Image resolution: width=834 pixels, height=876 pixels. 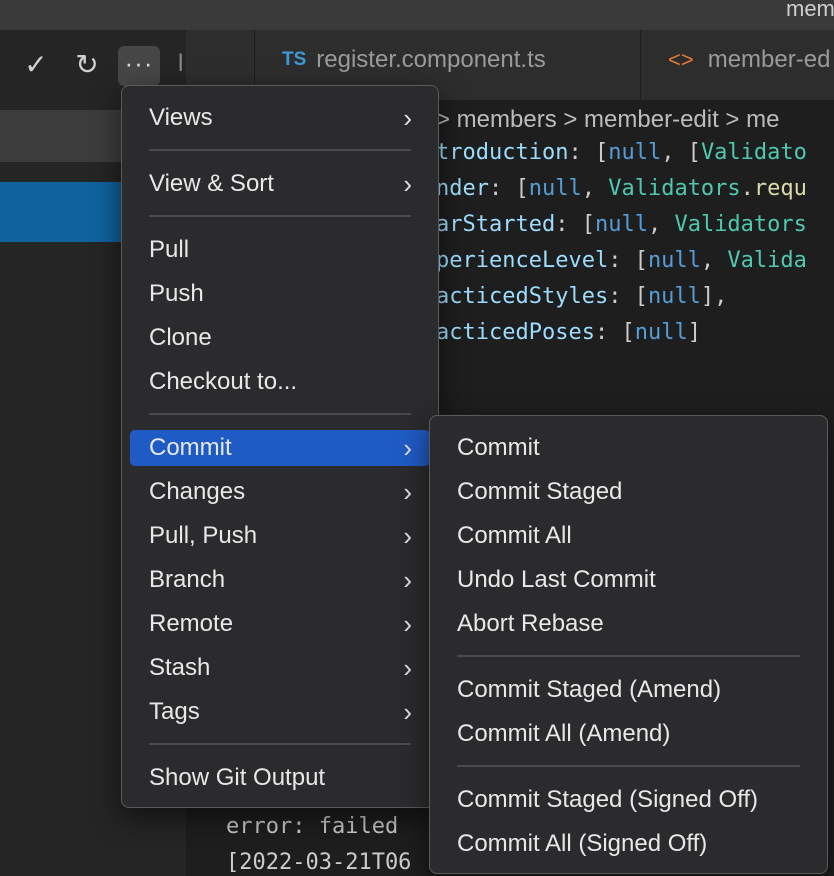 What do you see at coordinates (628, 690) in the screenshot?
I see `submenu-item-commit-staged-amend: Commit Staged (Amend)` at bounding box center [628, 690].